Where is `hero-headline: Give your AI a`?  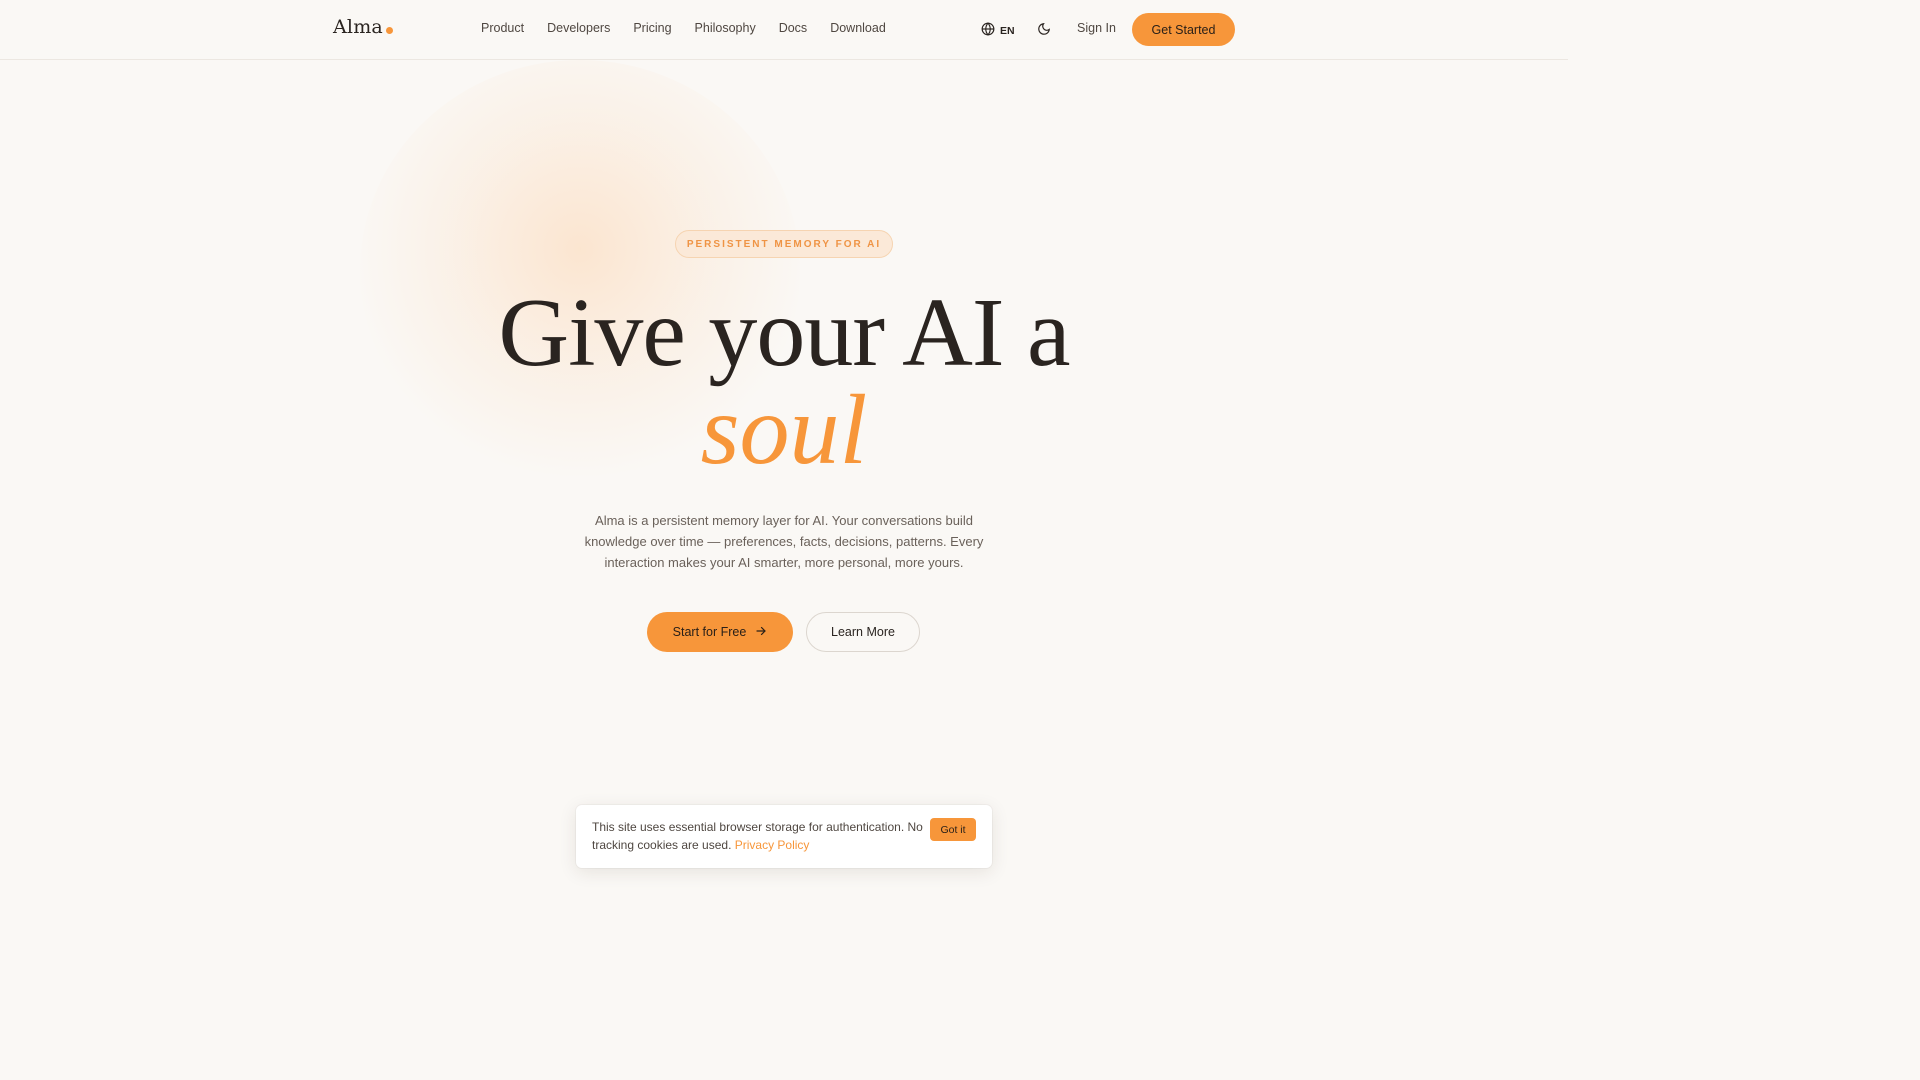 hero-headline: Give your AI a is located at coordinates (784, 333).